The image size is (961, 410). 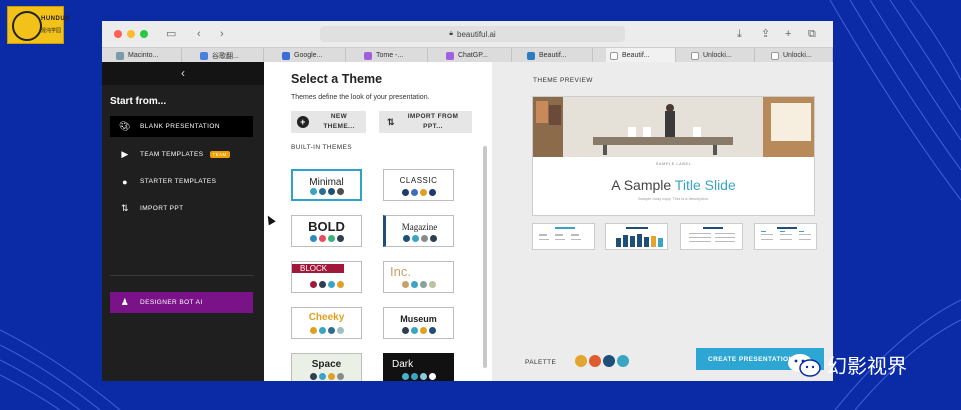 I want to click on logo-text: HUNDUN, so click(x=55, y=19).